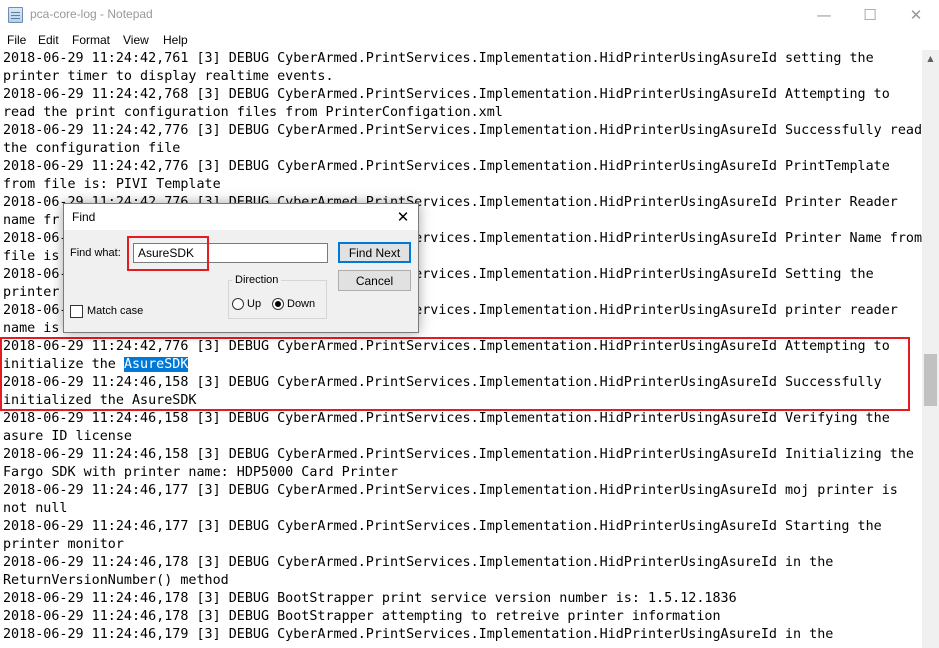 The height and width of the screenshot is (648, 939). I want to click on find-dialog-titlebar: Find ✕, so click(241, 217).